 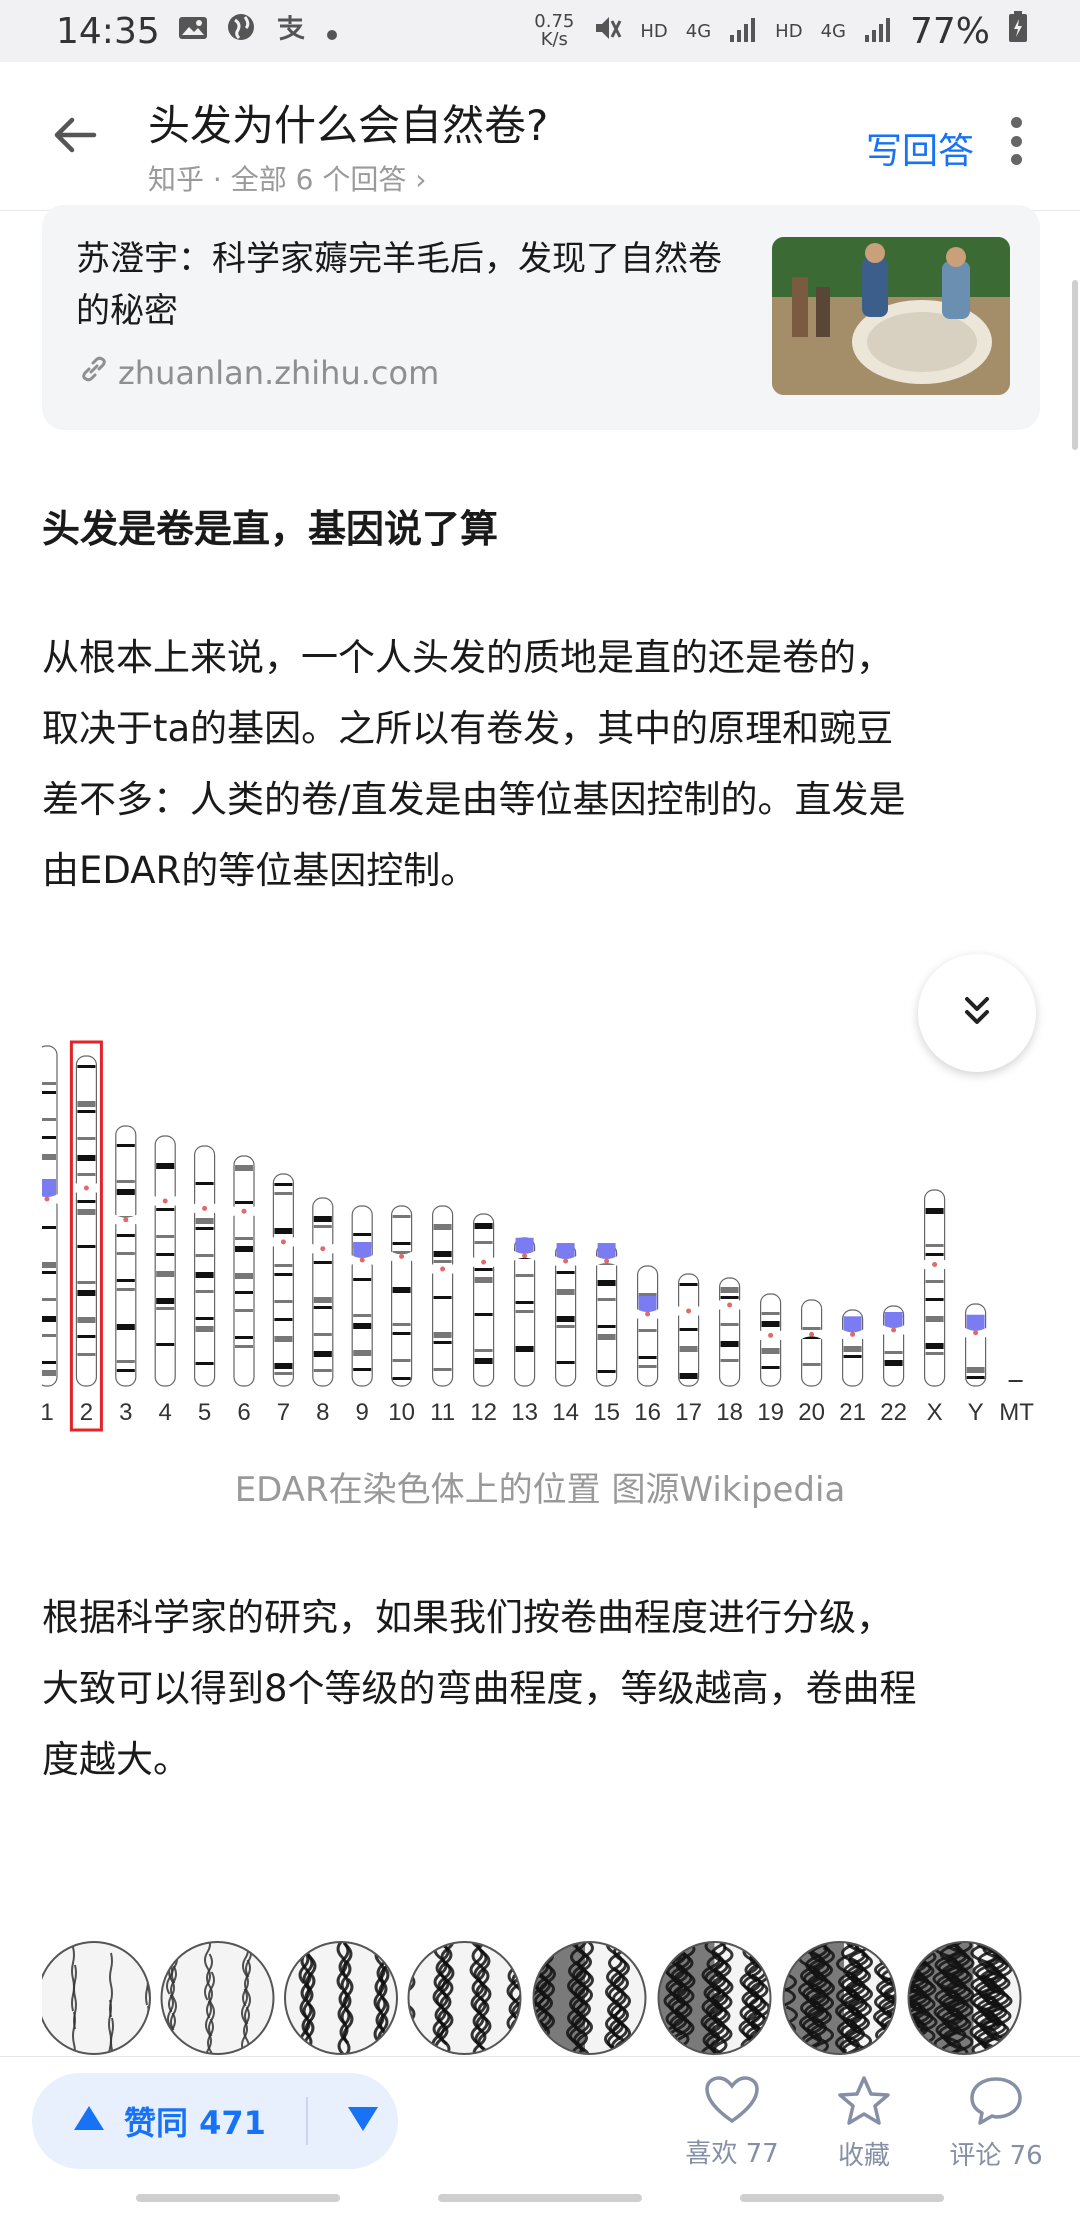 What do you see at coordinates (996, 2101) in the screenshot?
I see `comment-bubble-icon` at bounding box center [996, 2101].